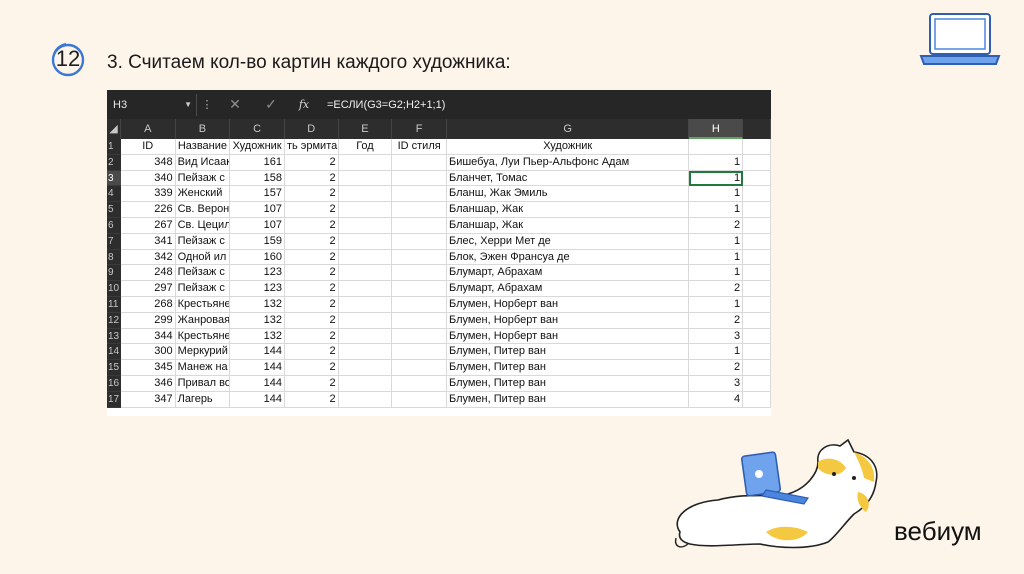  Describe the element at coordinates (148, 210) in the screenshot. I see `cell-a5: 226` at that location.